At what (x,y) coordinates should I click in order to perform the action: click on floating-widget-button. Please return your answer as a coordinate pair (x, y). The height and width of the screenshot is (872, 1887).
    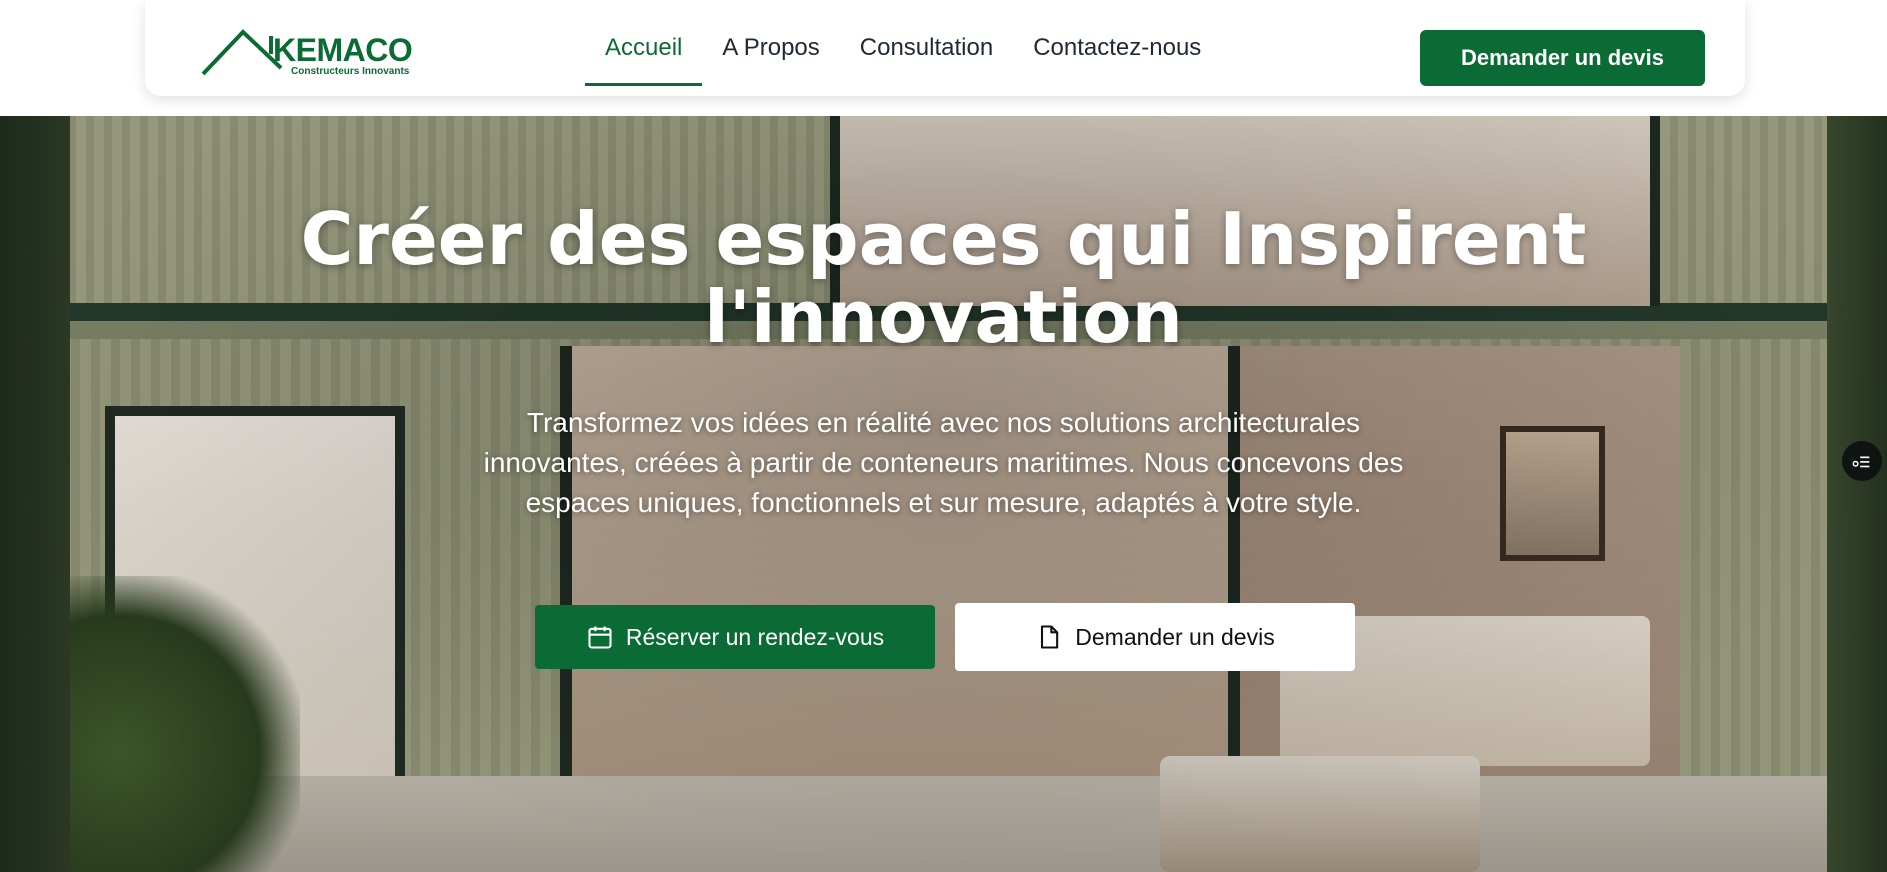
    Looking at the image, I should click on (1862, 461).